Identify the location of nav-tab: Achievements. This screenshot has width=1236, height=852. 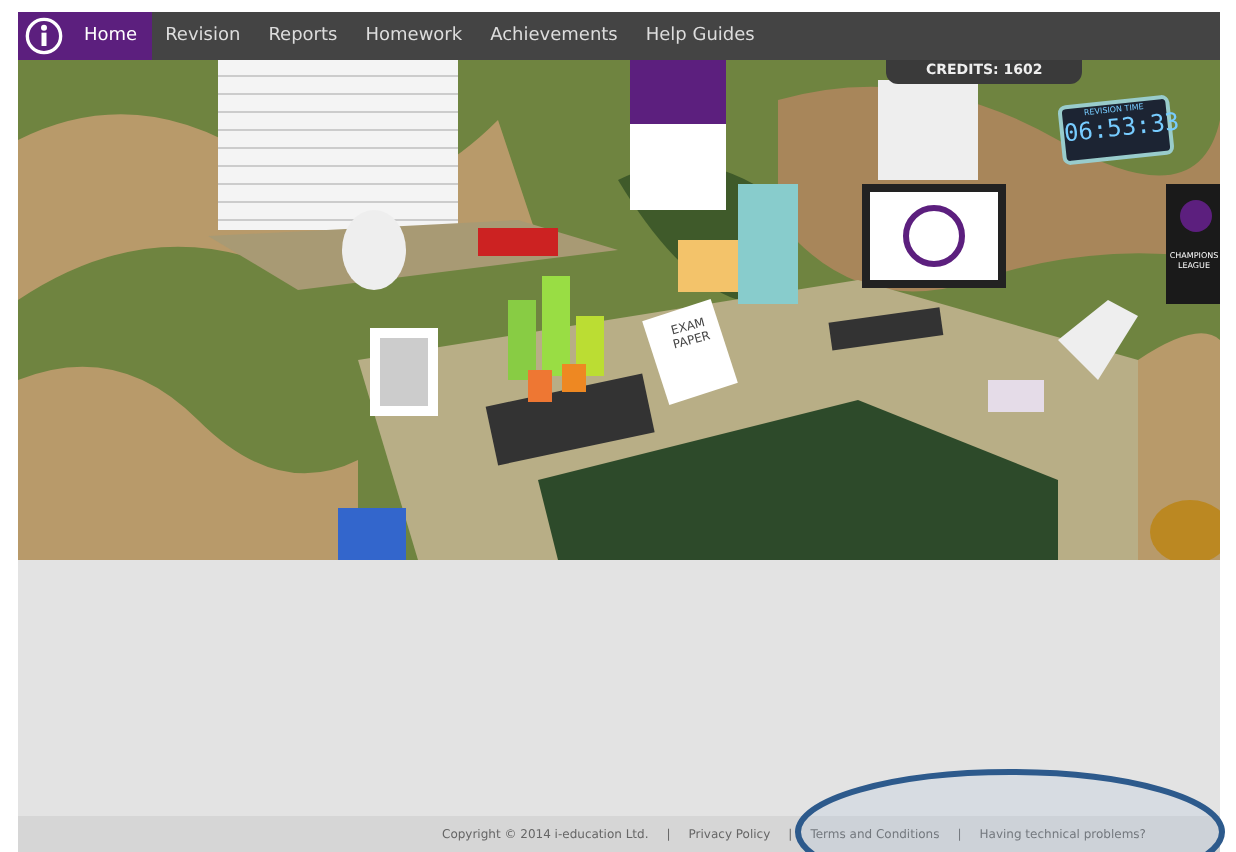
(554, 36).